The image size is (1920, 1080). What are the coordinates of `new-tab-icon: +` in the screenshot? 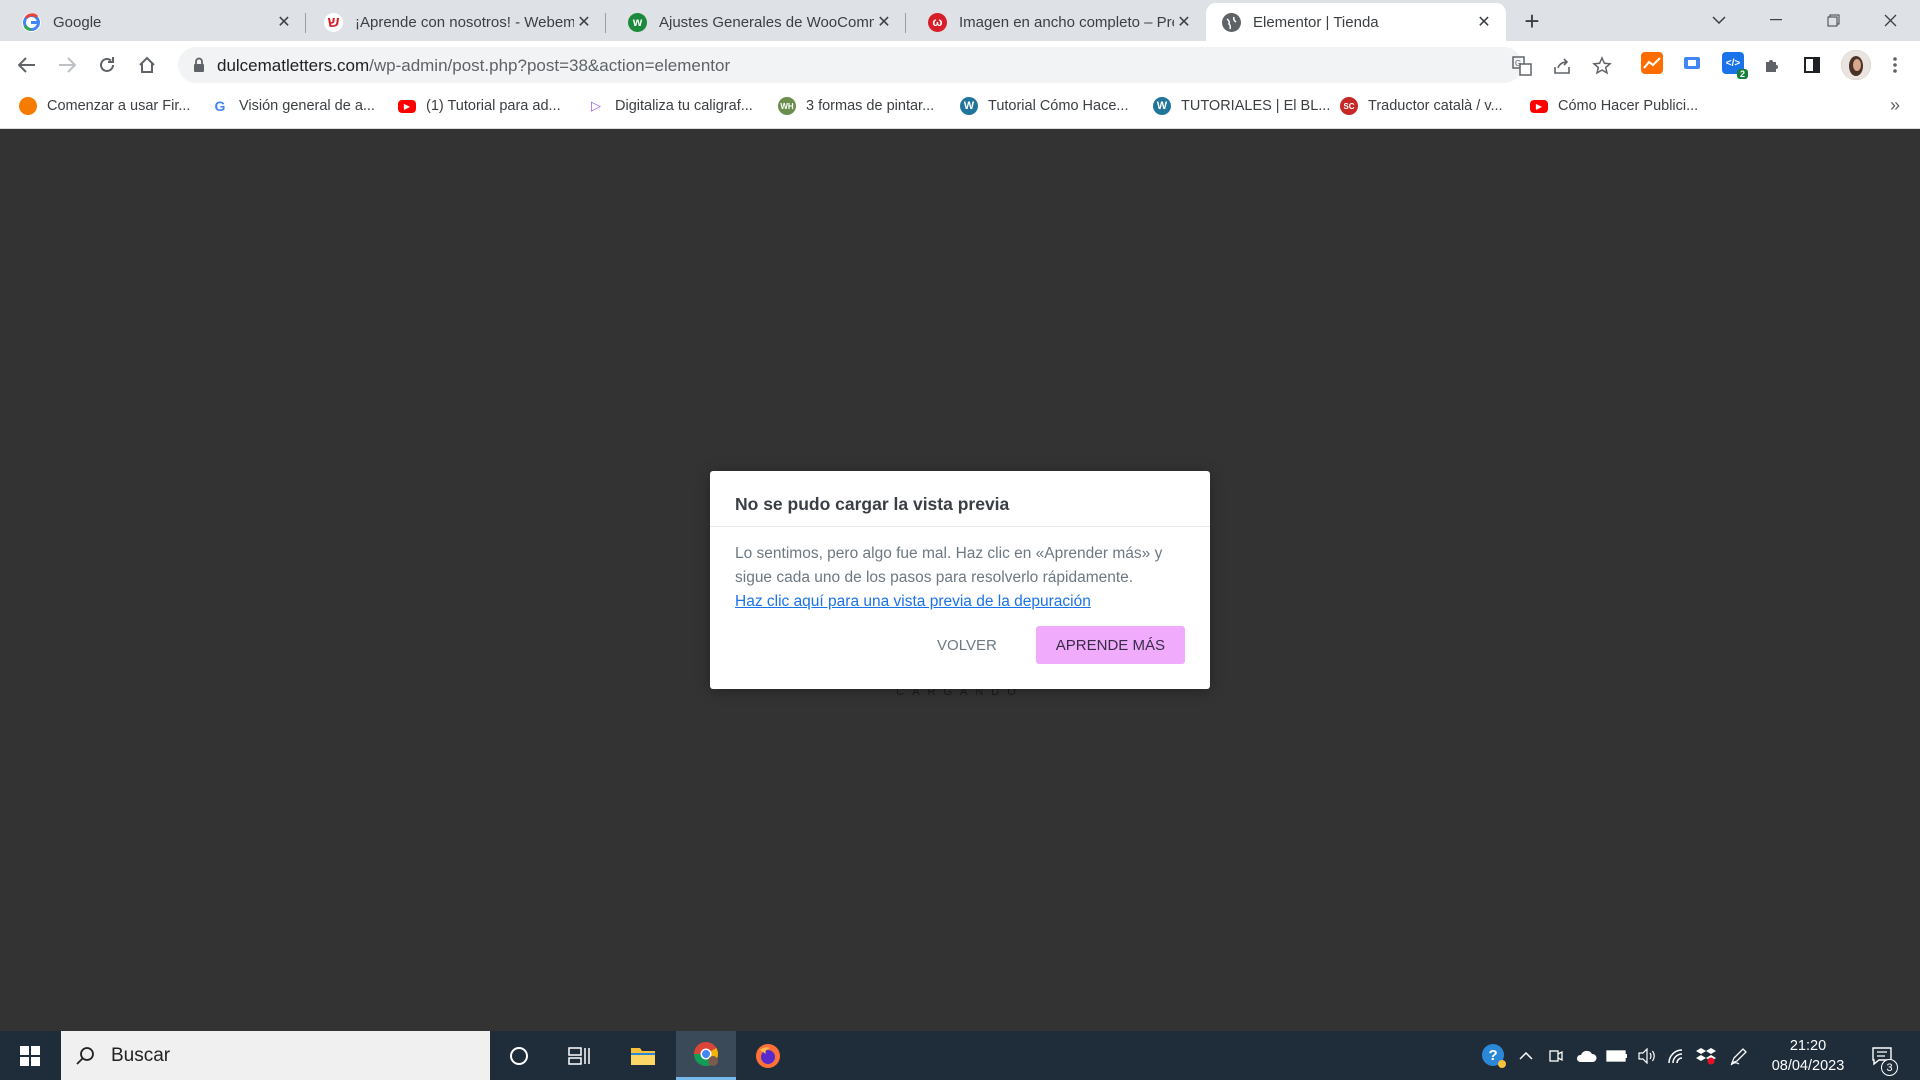 It's located at (1532, 21).